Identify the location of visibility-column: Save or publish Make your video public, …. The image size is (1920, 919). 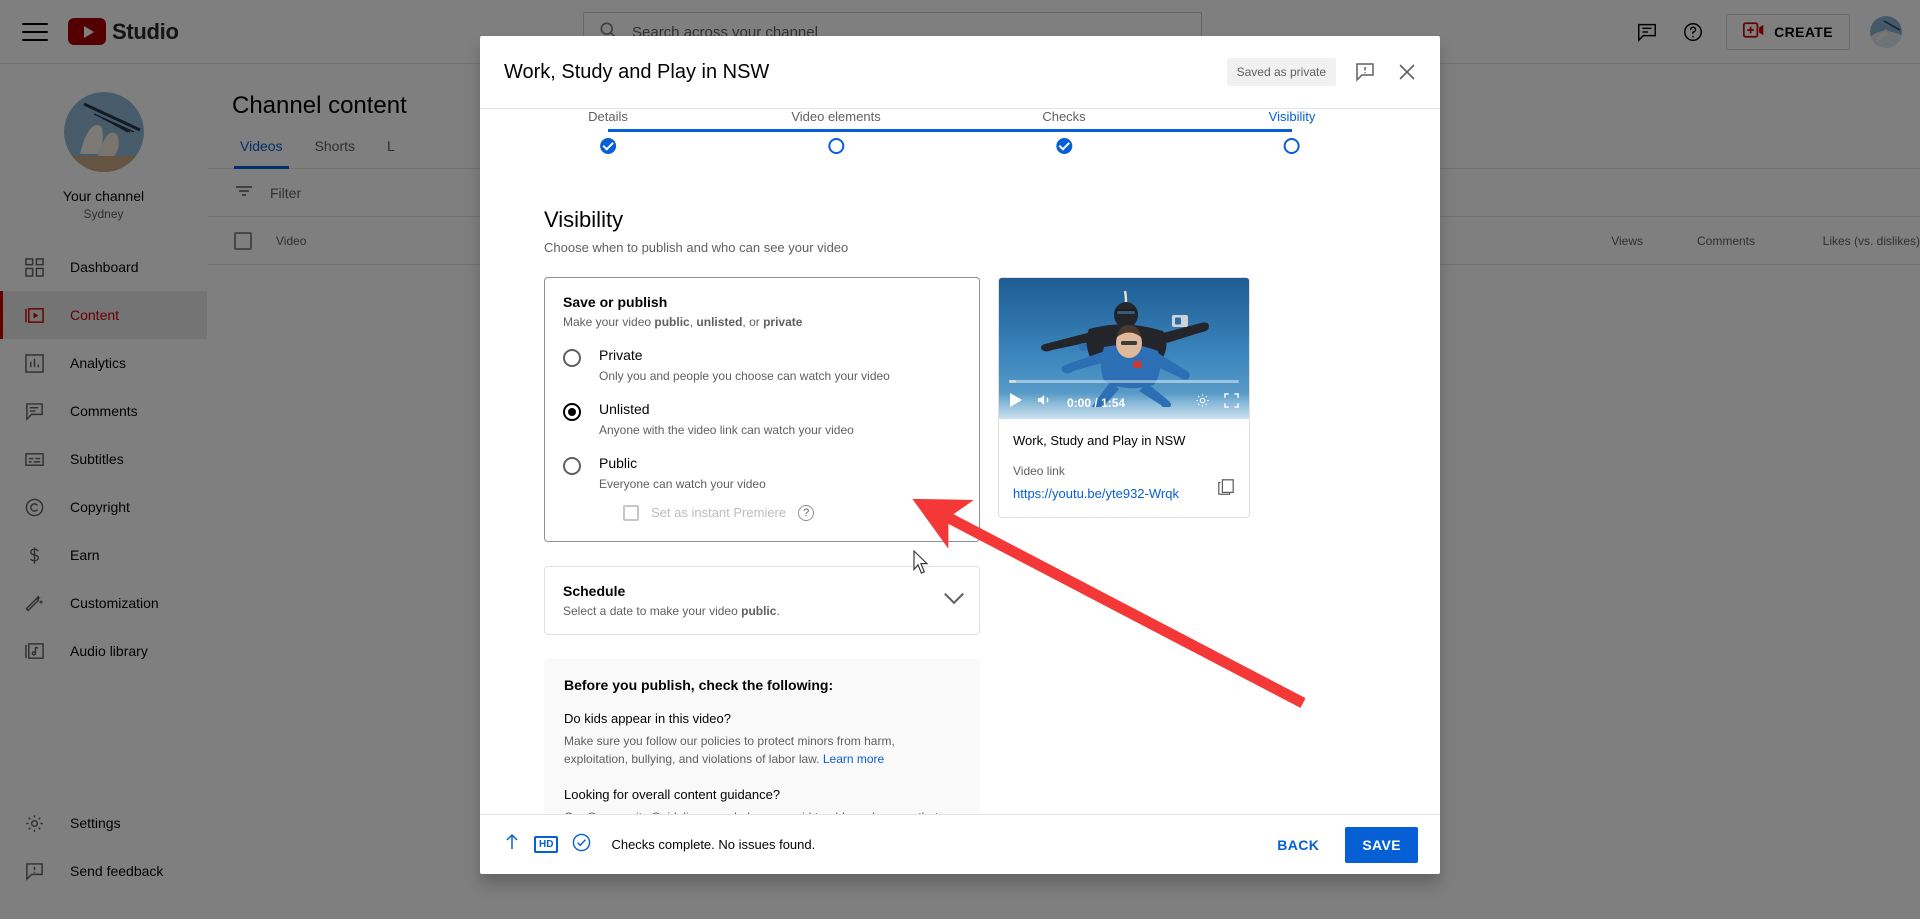
(762, 545).